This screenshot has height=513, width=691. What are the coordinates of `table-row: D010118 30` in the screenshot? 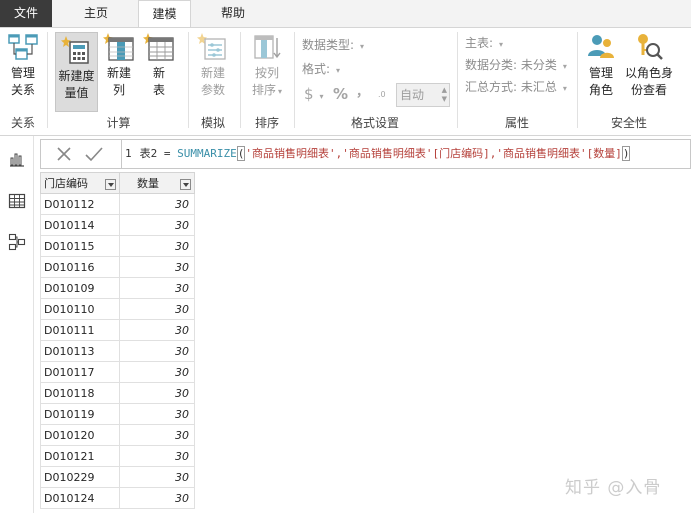 It's located at (117, 393).